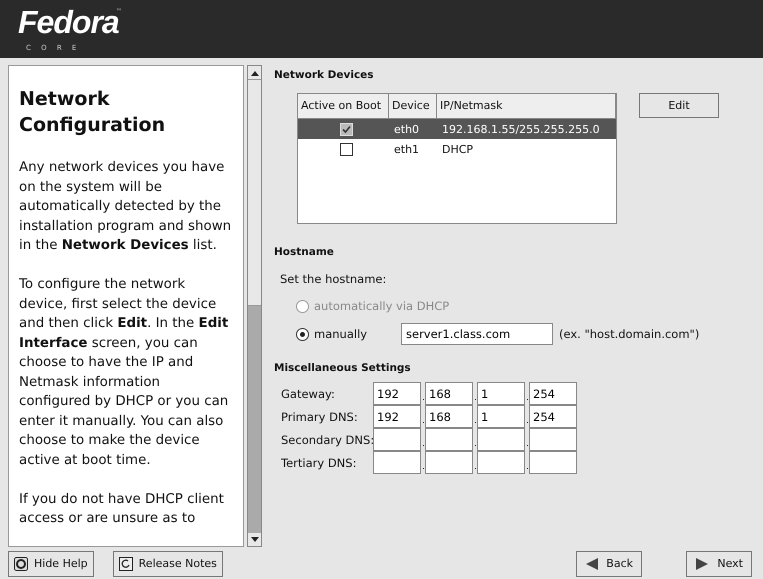  Describe the element at coordinates (334, 279) in the screenshot. I see `hostname-prompt: Set the hostname:` at that location.